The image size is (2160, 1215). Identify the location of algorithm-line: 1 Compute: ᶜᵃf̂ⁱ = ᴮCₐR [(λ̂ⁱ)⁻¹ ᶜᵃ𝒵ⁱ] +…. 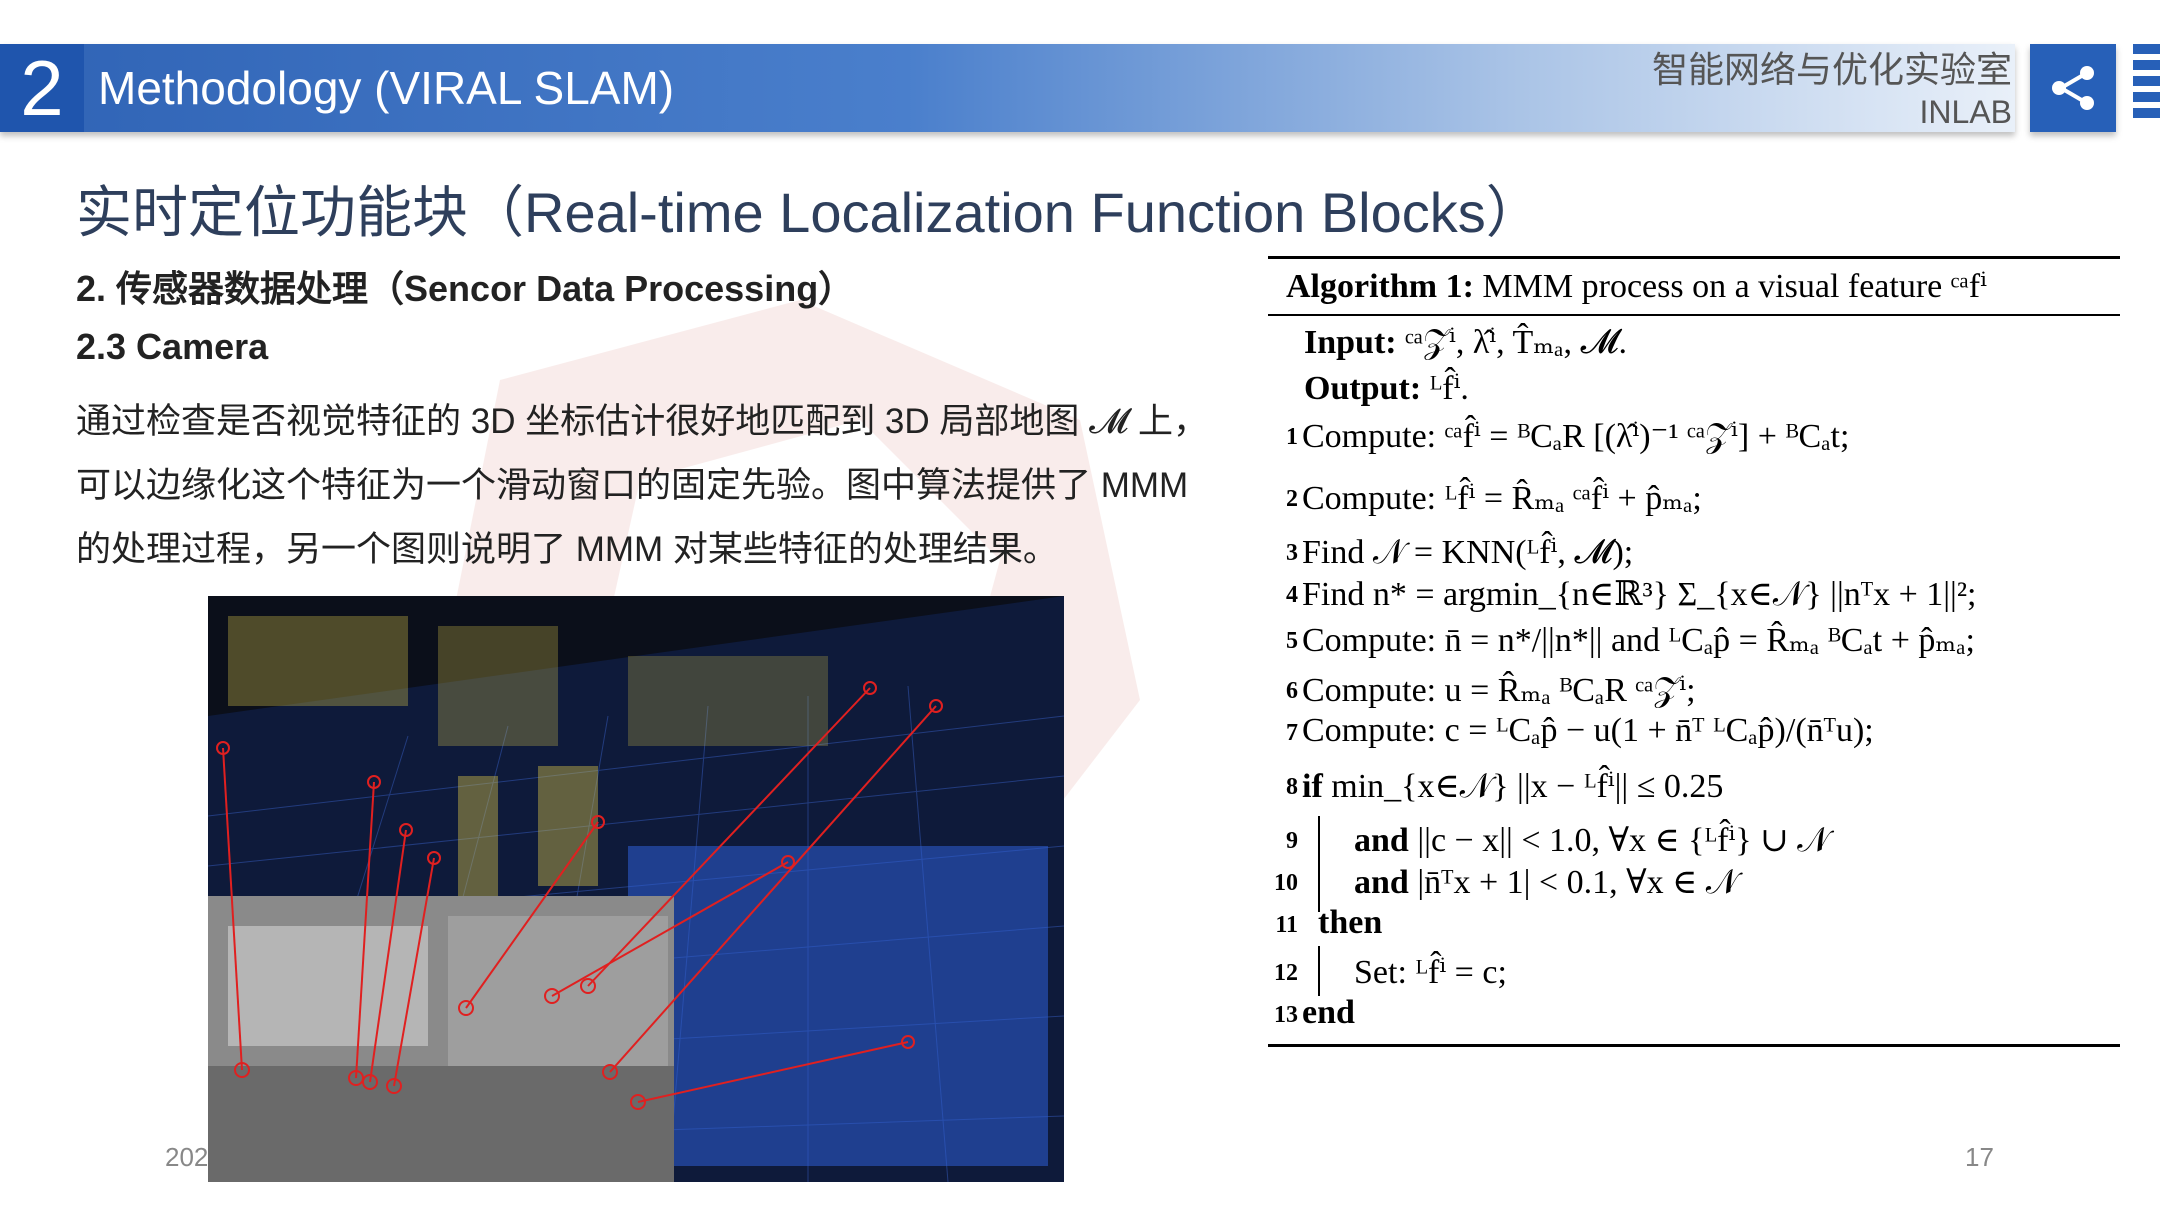
(1568, 436).